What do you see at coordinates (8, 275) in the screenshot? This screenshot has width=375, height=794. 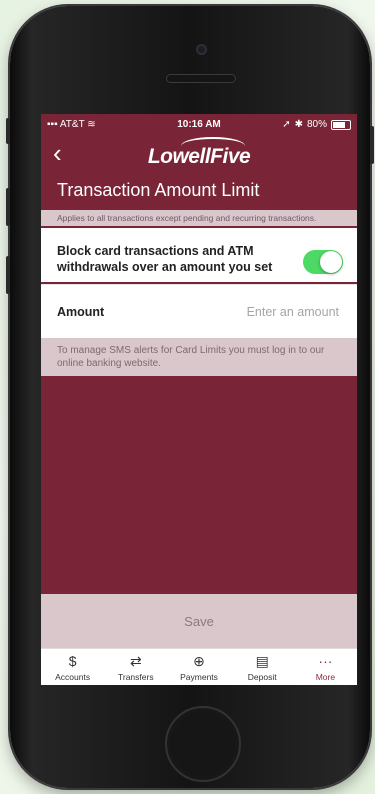 I see `volume-down-button` at bounding box center [8, 275].